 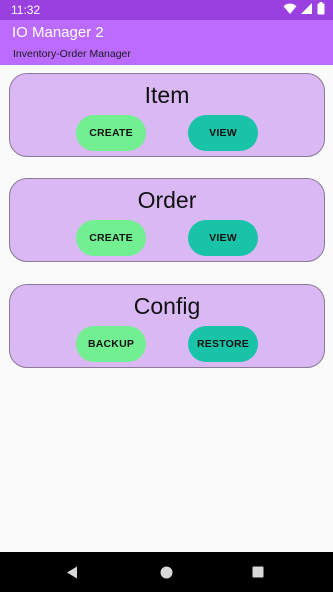 I want to click on item-view-button: VIEW, so click(x=223, y=133).